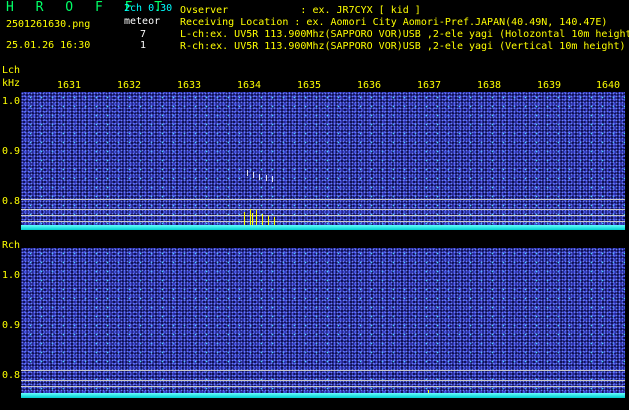  Describe the element at coordinates (48, 45) in the screenshot. I see `date-time: 25.01.26 16:30` at that location.